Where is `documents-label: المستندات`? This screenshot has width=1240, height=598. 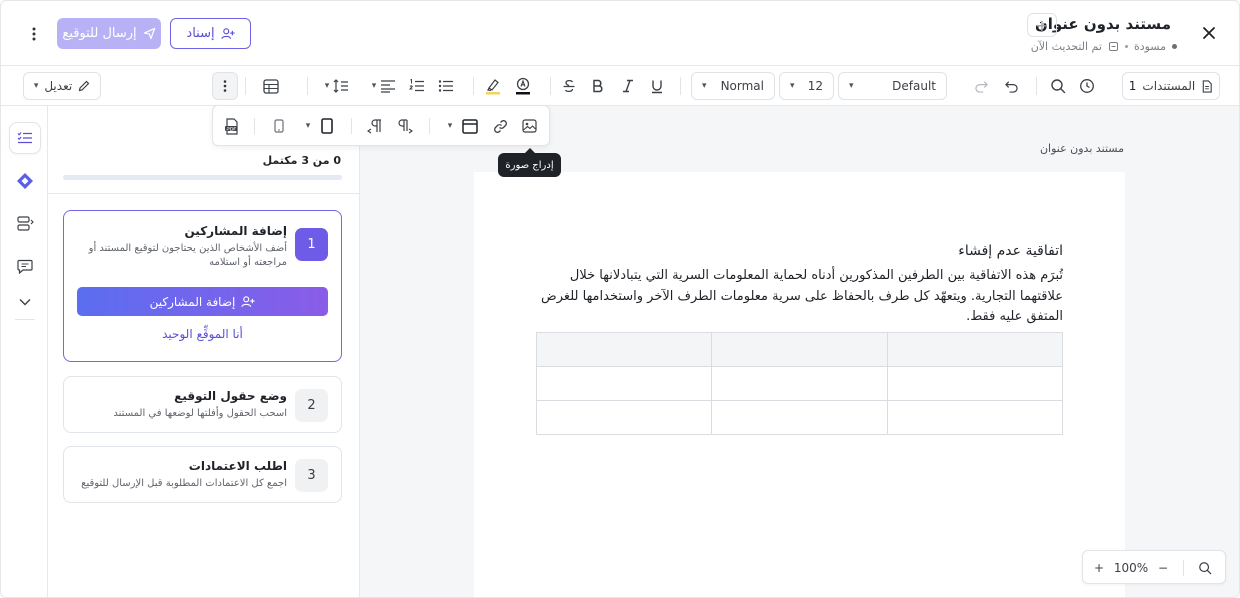 documents-label: المستندات is located at coordinates (1169, 86).